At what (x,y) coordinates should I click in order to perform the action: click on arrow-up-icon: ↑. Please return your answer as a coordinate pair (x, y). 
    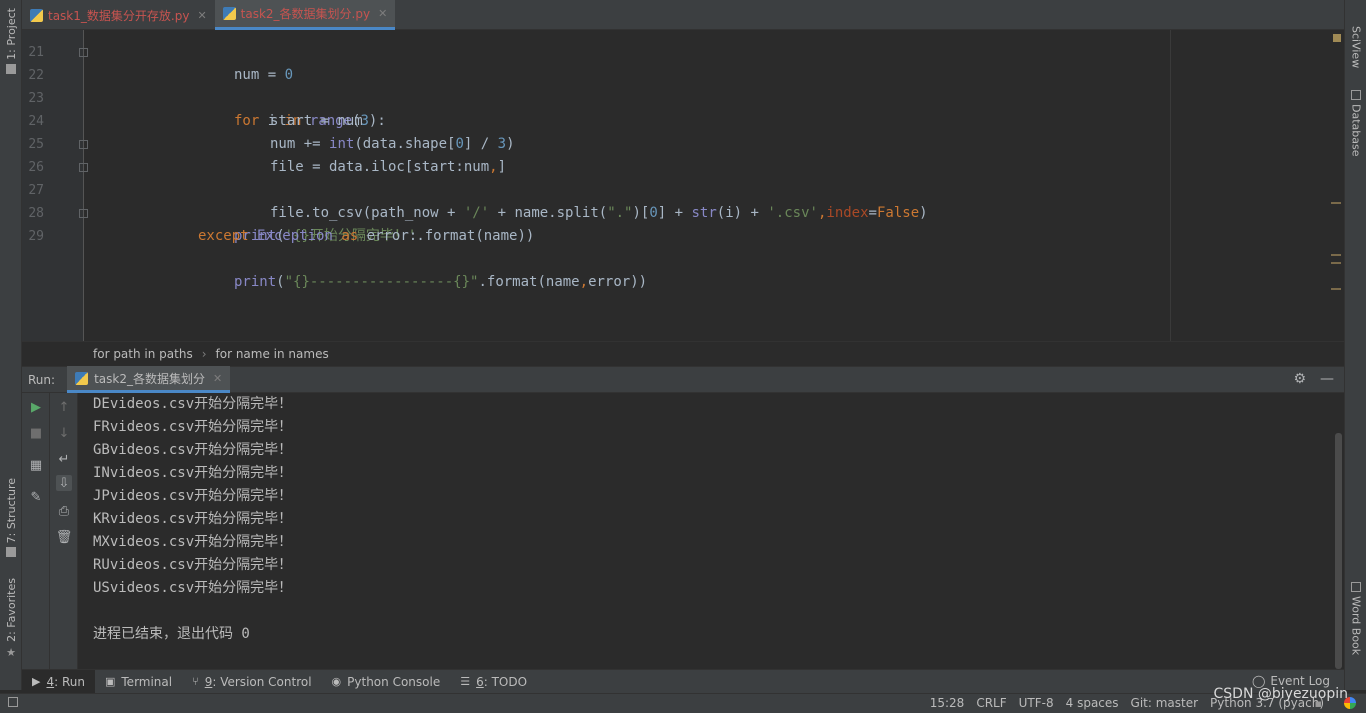
    Looking at the image, I should click on (64, 407).